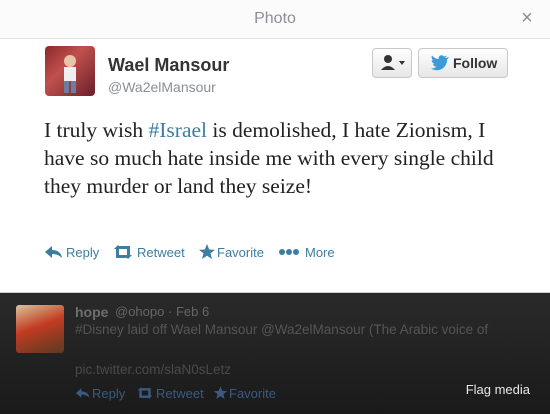 This screenshot has width=550, height=414. I want to click on user-actions-button, so click(392, 63).